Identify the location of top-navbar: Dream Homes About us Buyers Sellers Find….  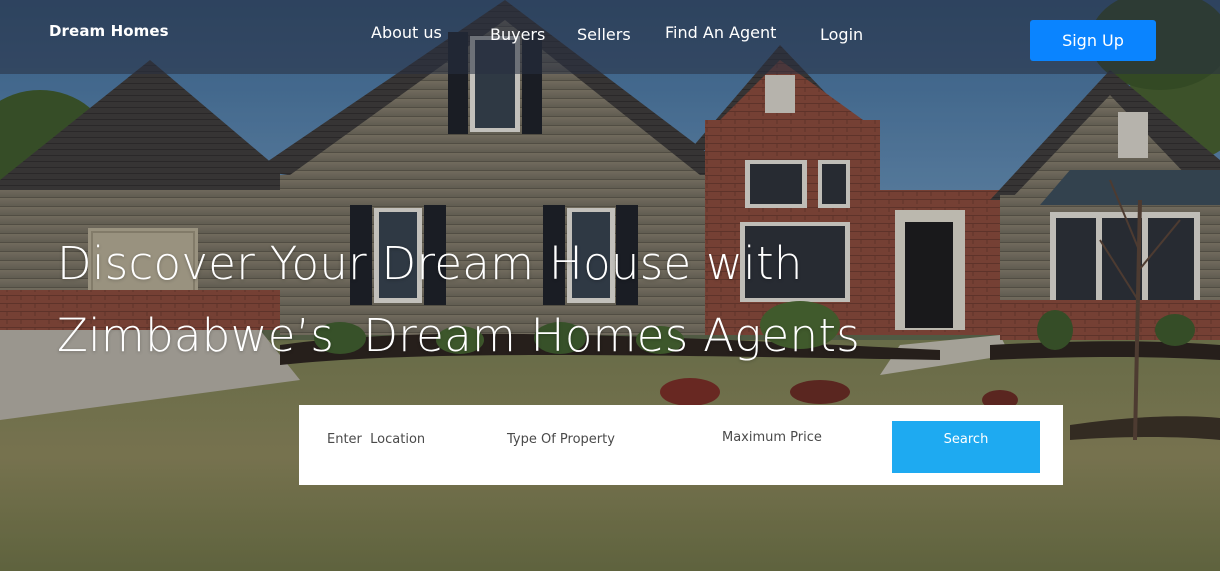
(610, 37).